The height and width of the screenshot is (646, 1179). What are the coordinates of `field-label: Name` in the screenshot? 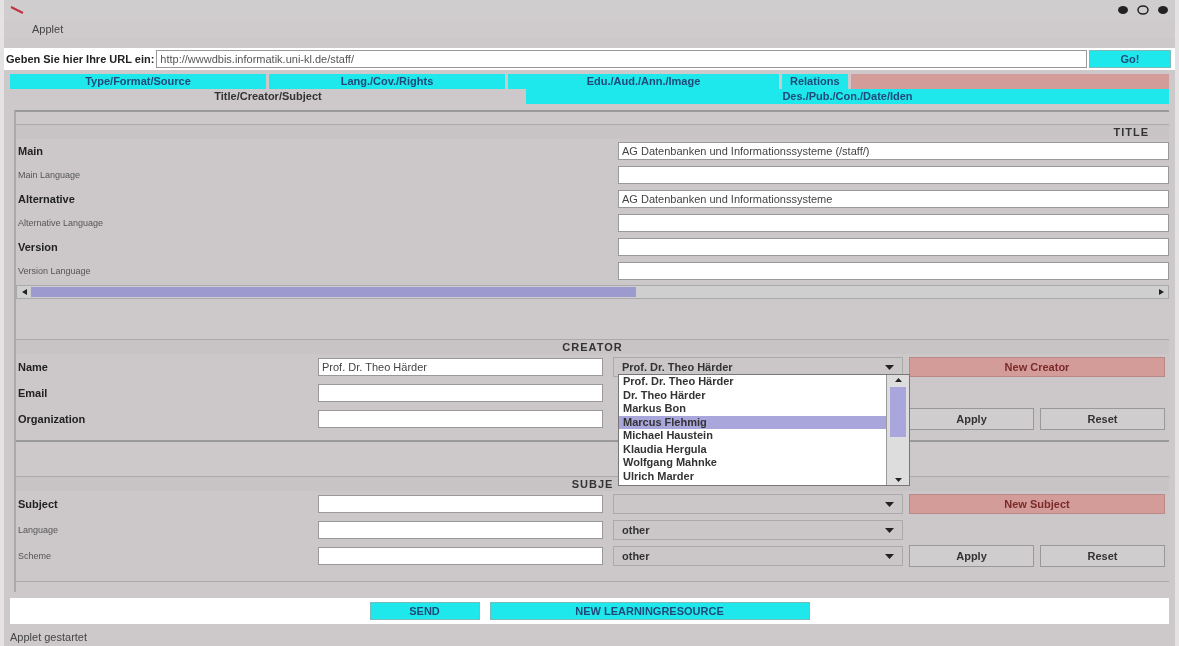 It's located at (33, 367).